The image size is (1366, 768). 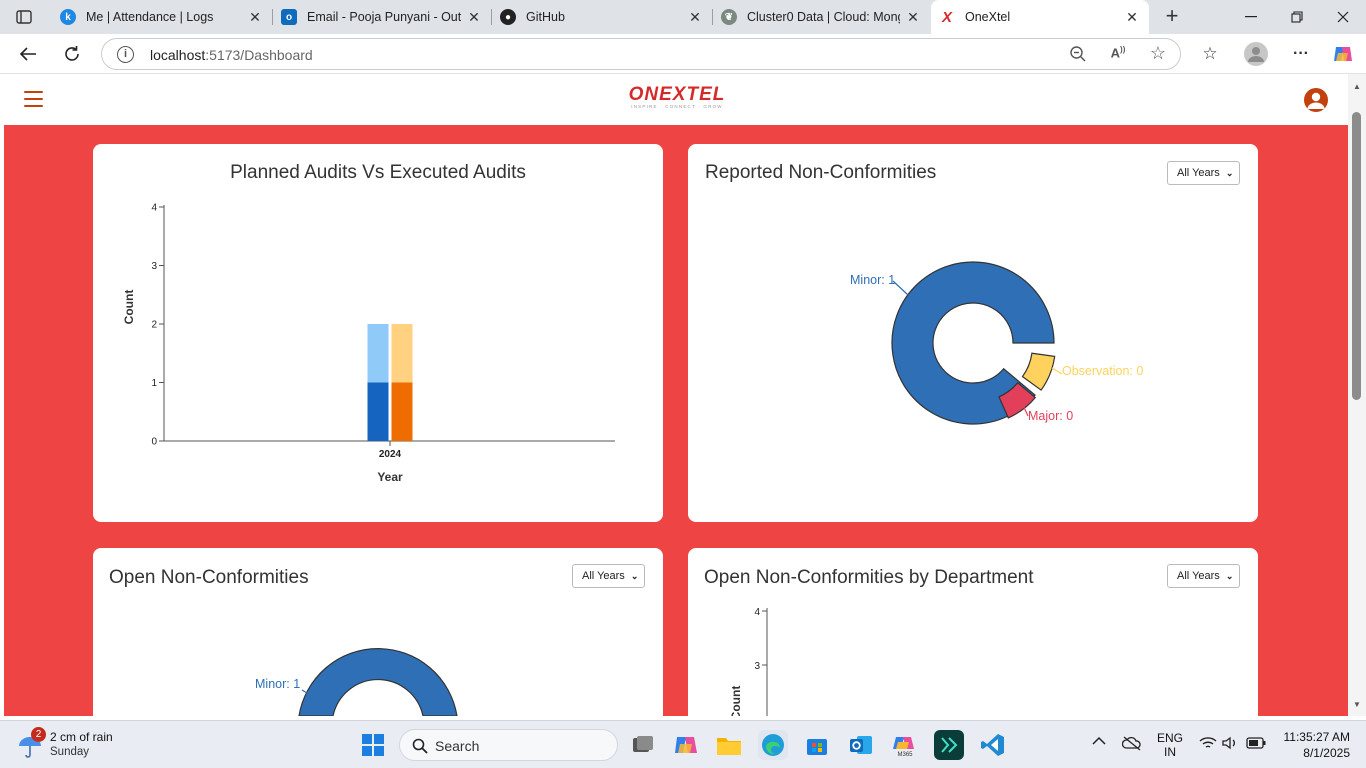 I want to click on minimize-button, so click(x=1251, y=17).